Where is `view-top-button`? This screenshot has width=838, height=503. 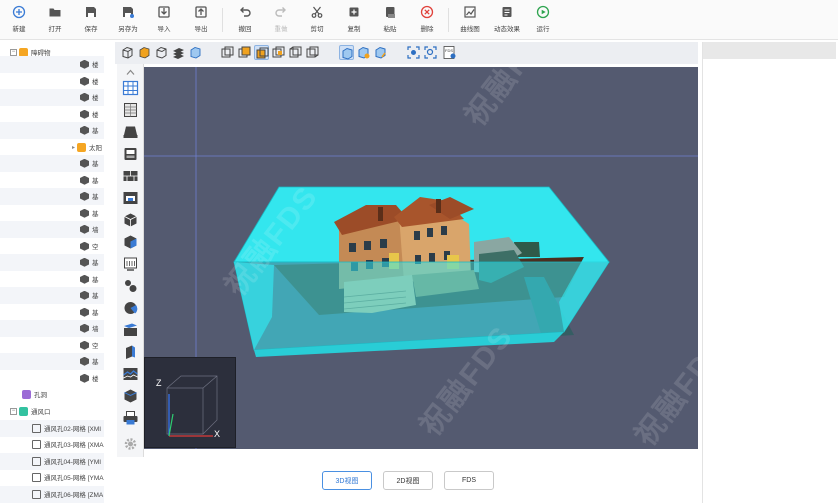
view-top-button is located at coordinates (295, 52).